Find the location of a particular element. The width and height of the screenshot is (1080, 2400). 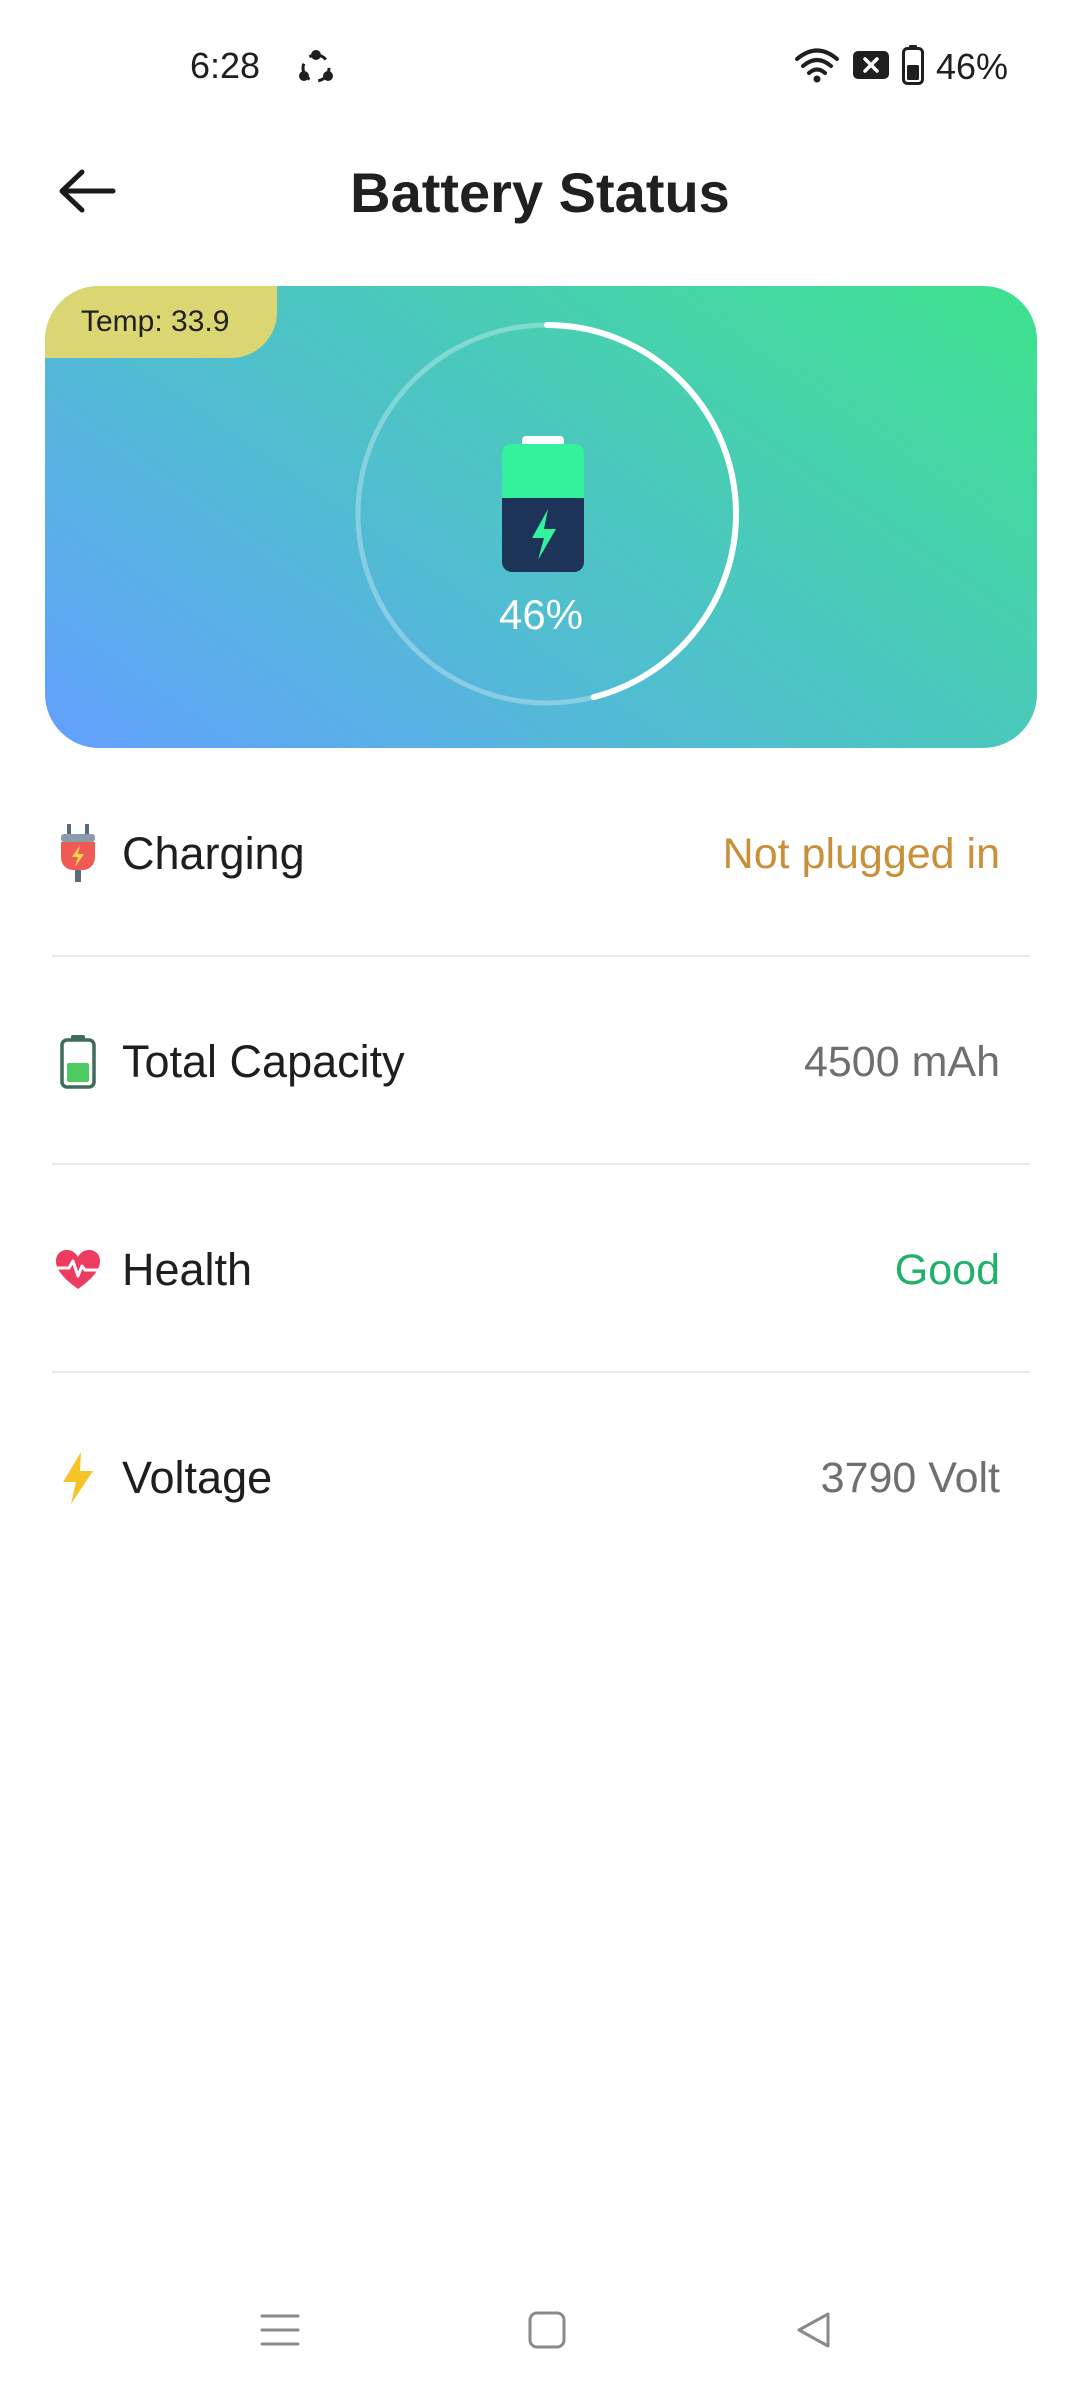

sim-off-icon is located at coordinates (871, 67).